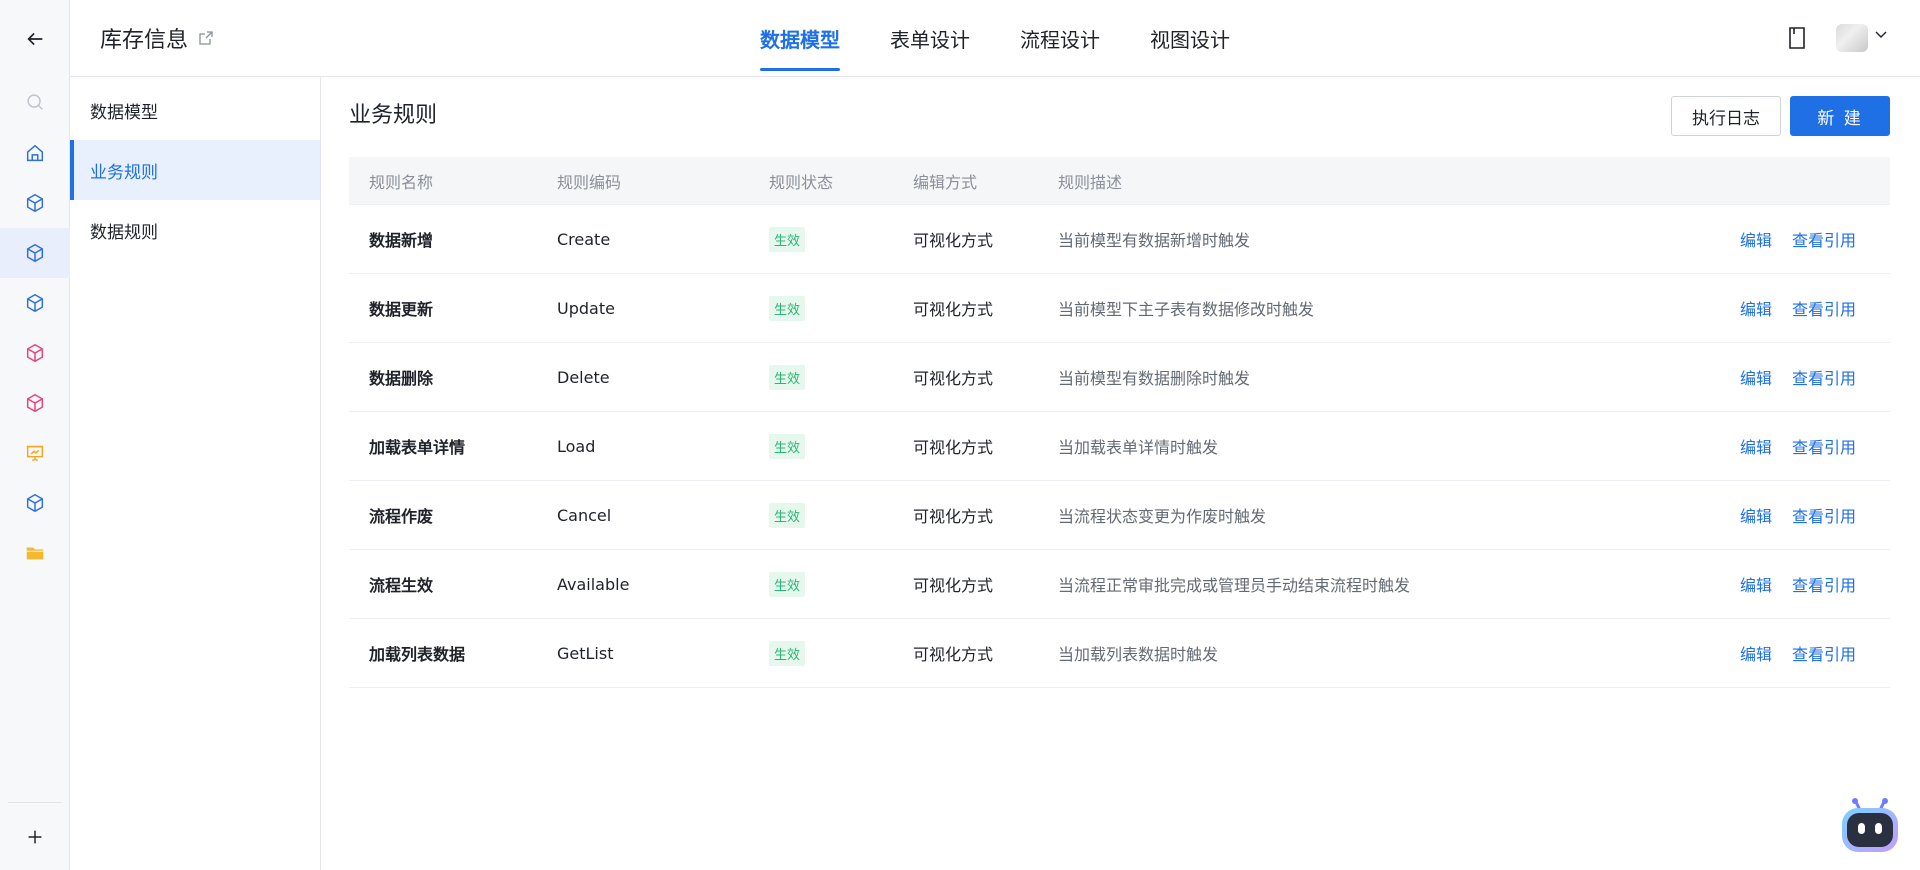 The height and width of the screenshot is (870, 1920). Describe the element at coordinates (206, 38) in the screenshot. I see `external-link-icon` at that location.